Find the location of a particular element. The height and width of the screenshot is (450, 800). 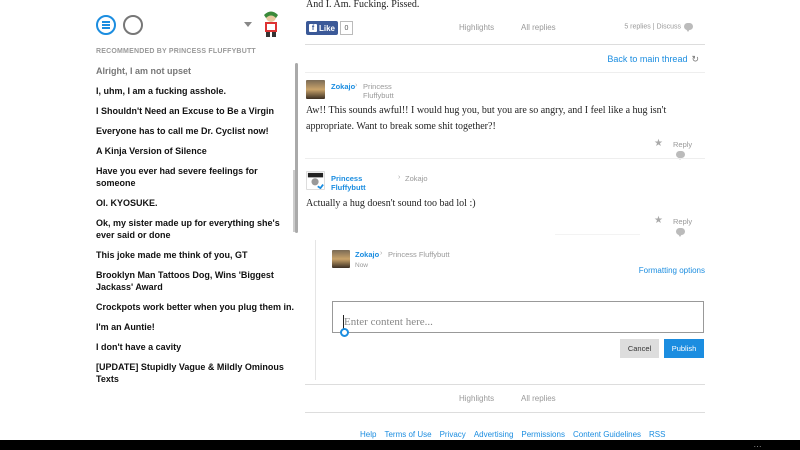

tab-all-replies: All replies is located at coordinates (538, 27).